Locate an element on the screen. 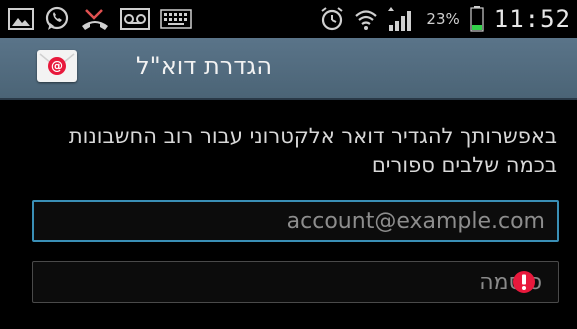 The image size is (577, 329). battery-icon is located at coordinates (477, 19).